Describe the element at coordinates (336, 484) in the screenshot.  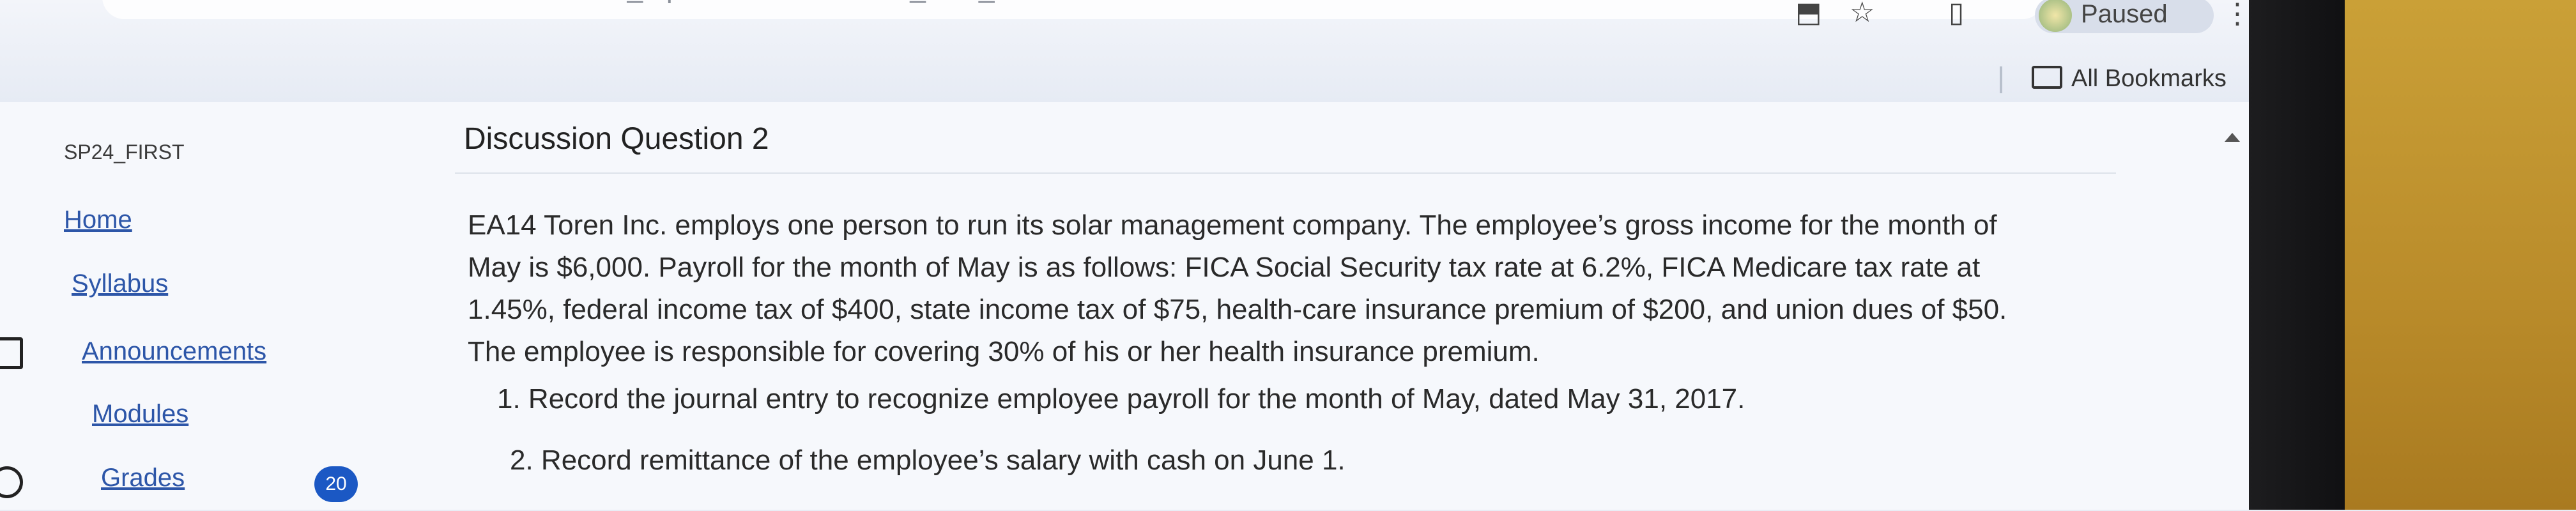
I see `grades-count-badge: 20` at that location.